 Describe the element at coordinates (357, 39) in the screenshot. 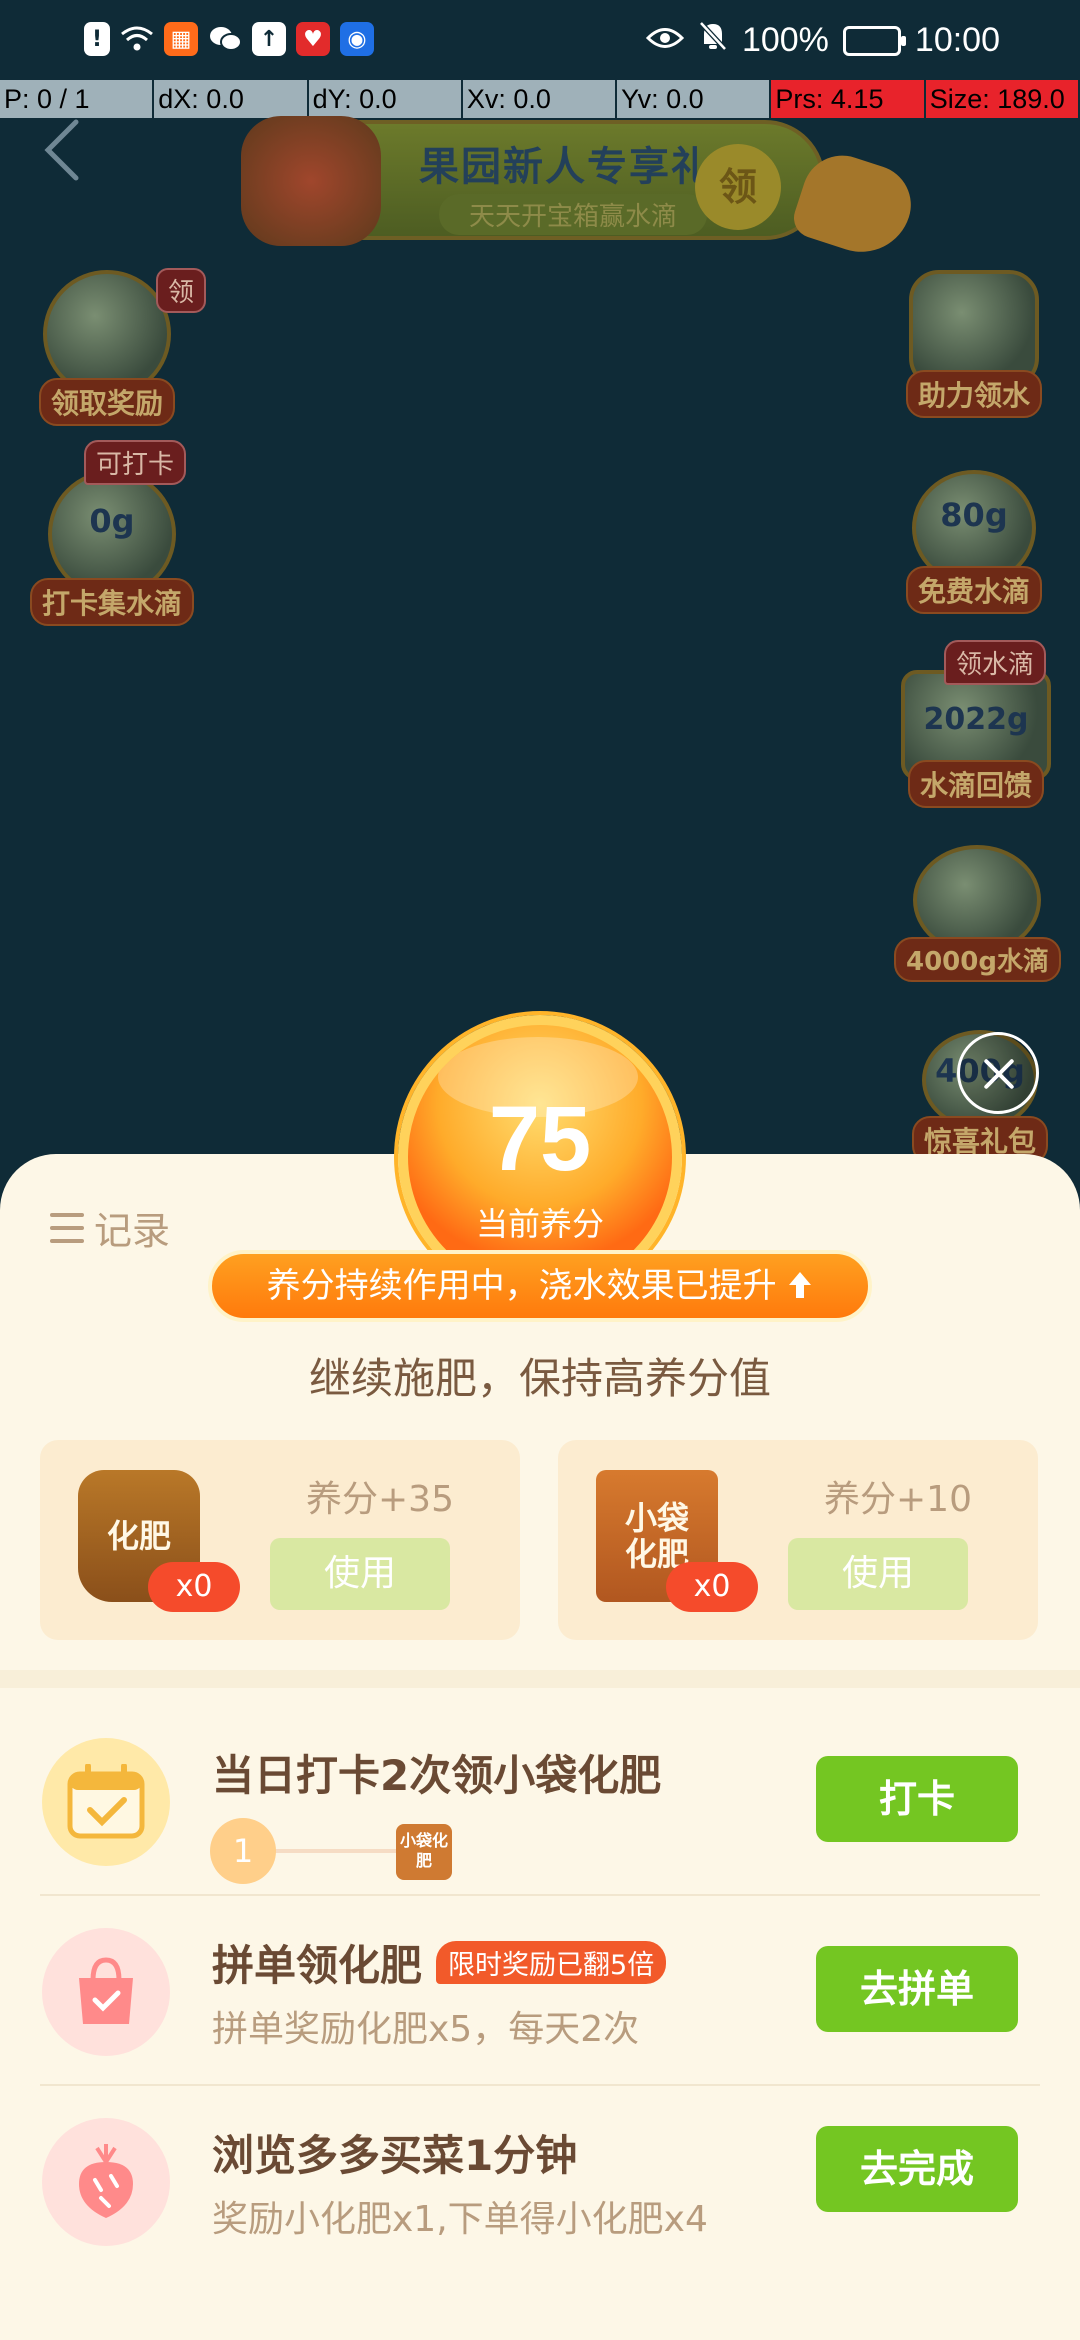

I see `bulb-icon: ◉` at that location.